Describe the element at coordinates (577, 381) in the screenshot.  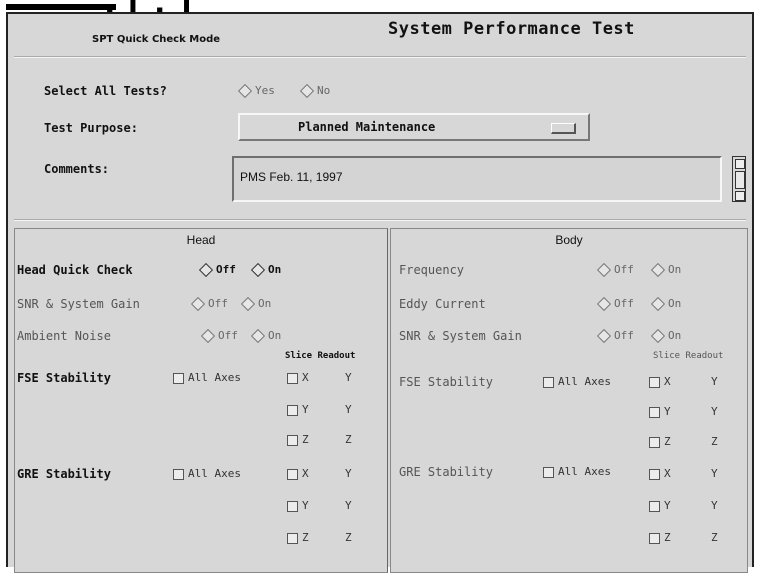
I see `body-fse-all-axes-checkbox: All Axes` at that location.